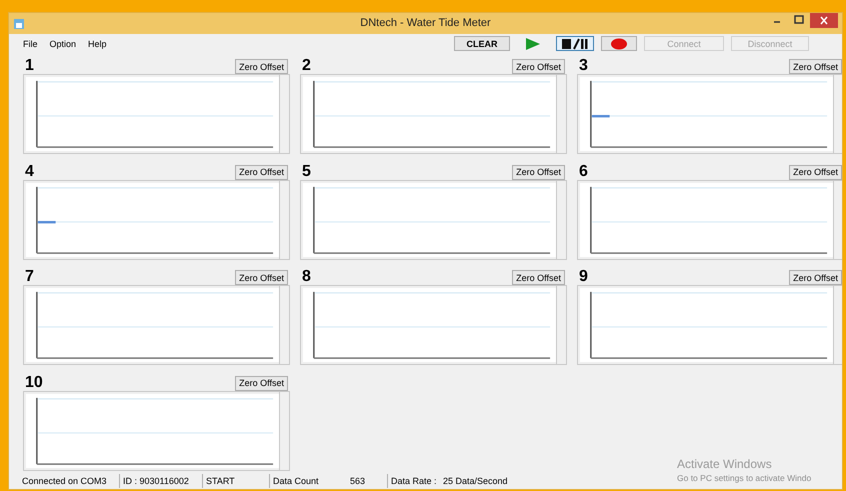 This screenshot has width=846, height=491. What do you see at coordinates (29, 172) in the screenshot?
I see `meter-number: 4` at bounding box center [29, 172].